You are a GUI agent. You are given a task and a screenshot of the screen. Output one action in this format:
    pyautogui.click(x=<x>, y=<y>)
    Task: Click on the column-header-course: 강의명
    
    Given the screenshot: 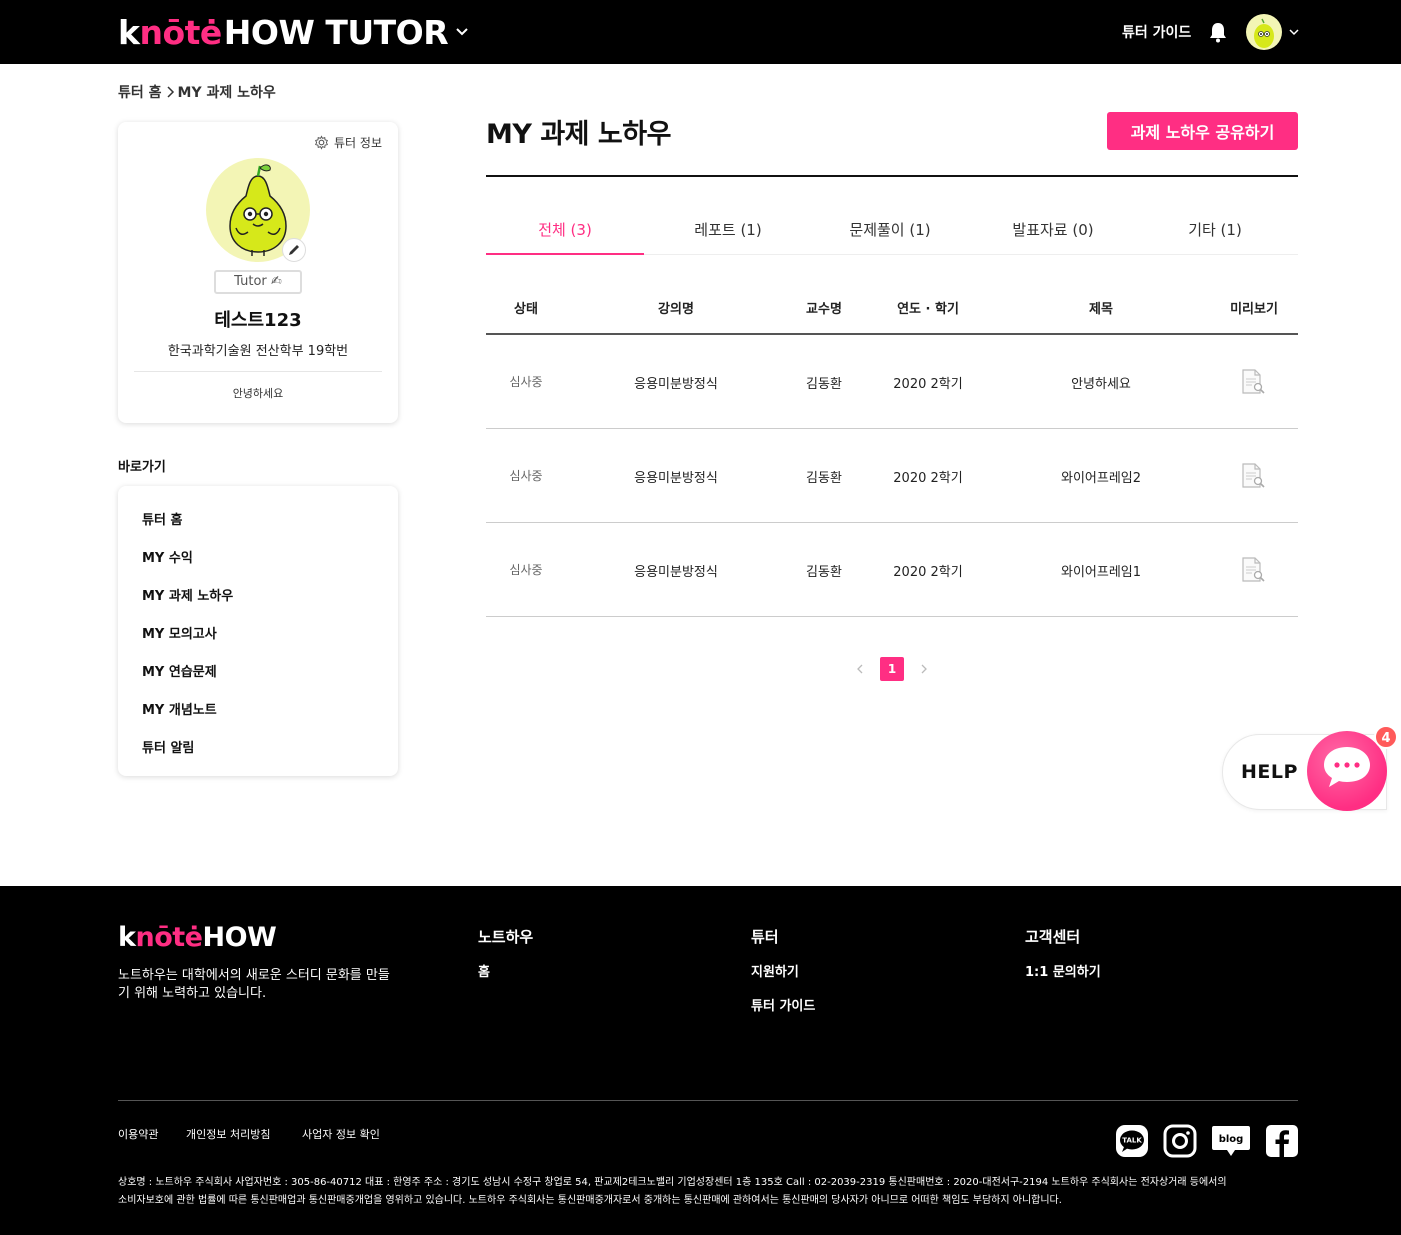 What is the action you would take?
    pyautogui.click(x=676, y=309)
    